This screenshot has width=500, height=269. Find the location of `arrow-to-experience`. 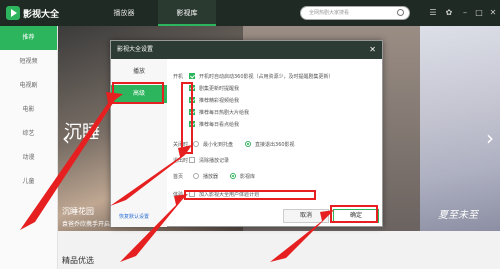

arrow-to-experience is located at coordinates (154, 228).